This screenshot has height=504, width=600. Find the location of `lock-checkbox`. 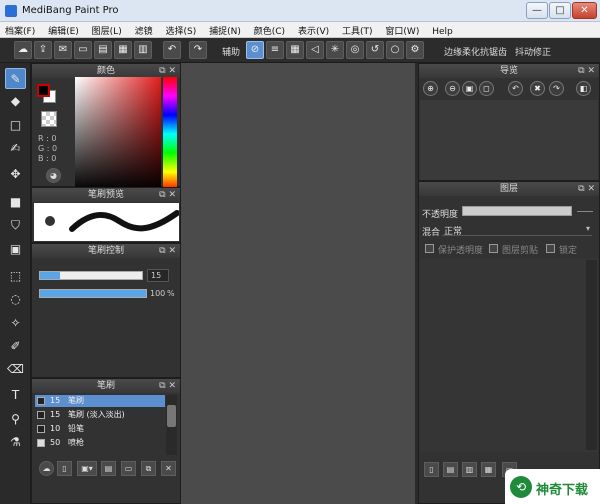

lock-checkbox is located at coordinates (550, 248).